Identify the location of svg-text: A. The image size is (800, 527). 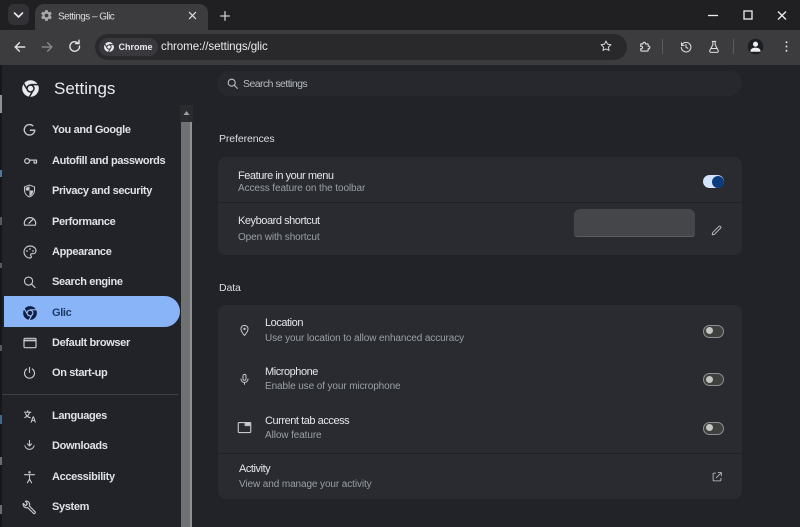
(33, 419).